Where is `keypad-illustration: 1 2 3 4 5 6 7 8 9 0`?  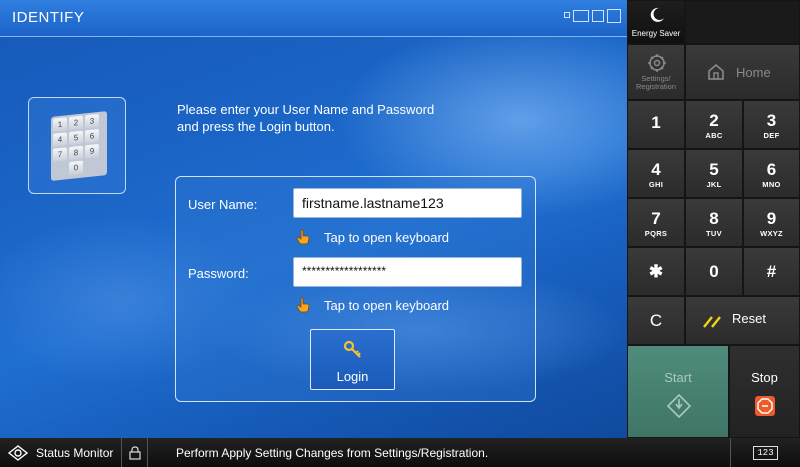
keypad-illustration: 1 2 3 4 5 6 7 8 9 0 is located at coordinates (77, 145).